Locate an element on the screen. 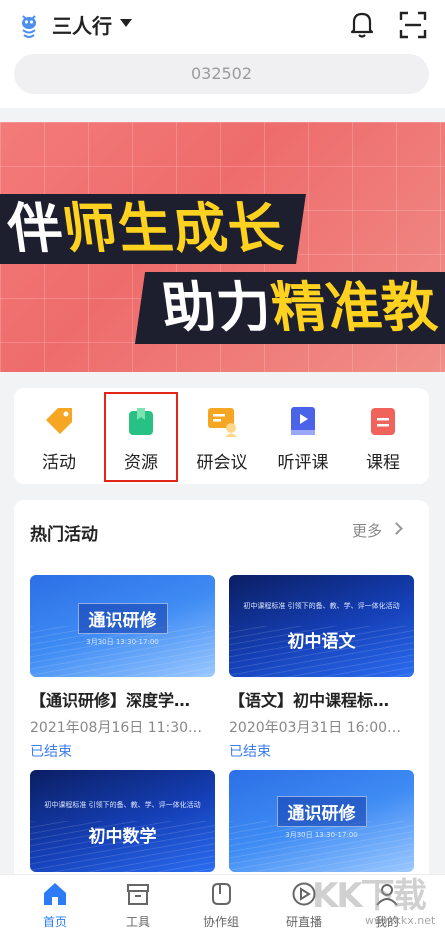  group-icon is located at coordinates (221, 894).